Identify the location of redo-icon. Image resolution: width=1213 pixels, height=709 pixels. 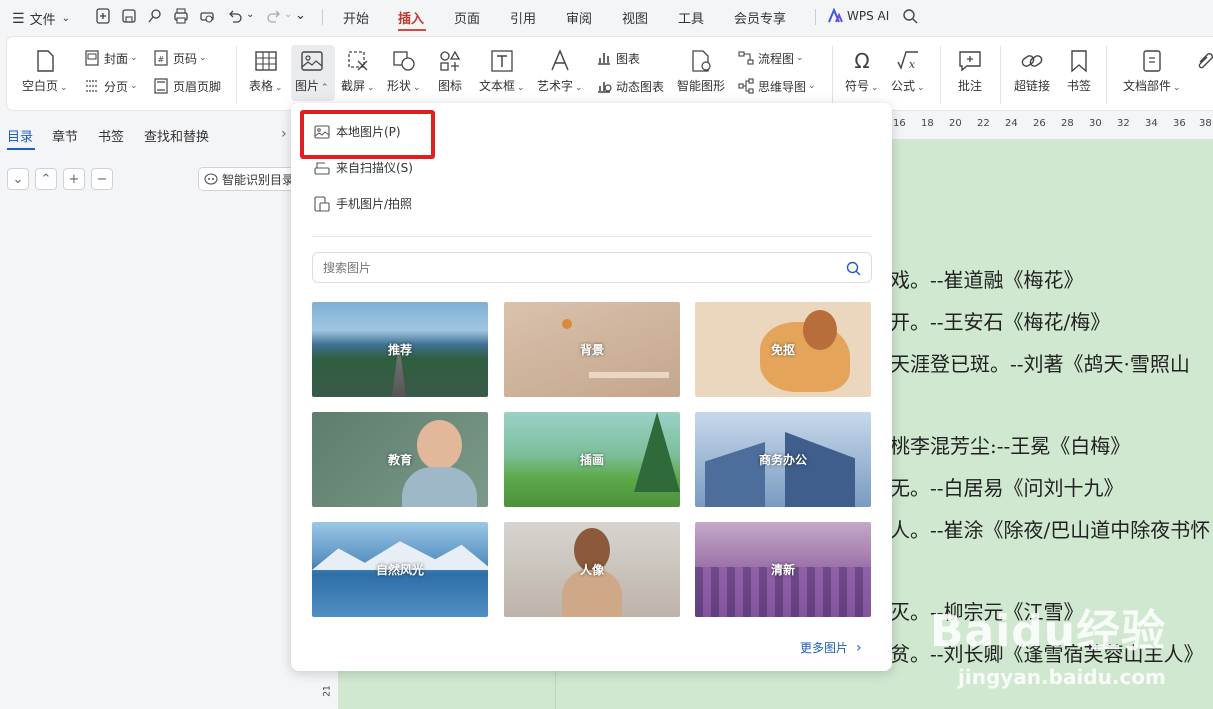
(274, 16).